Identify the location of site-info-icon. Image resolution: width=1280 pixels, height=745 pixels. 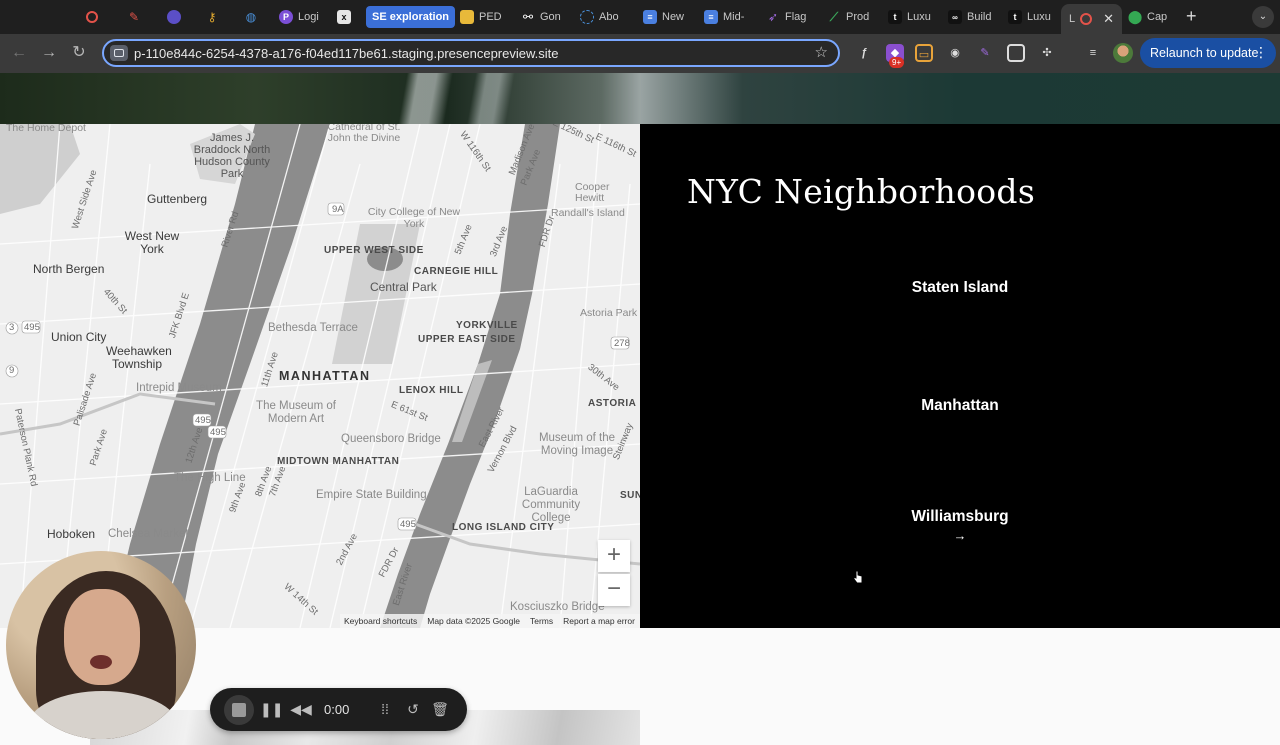
(119, 53).